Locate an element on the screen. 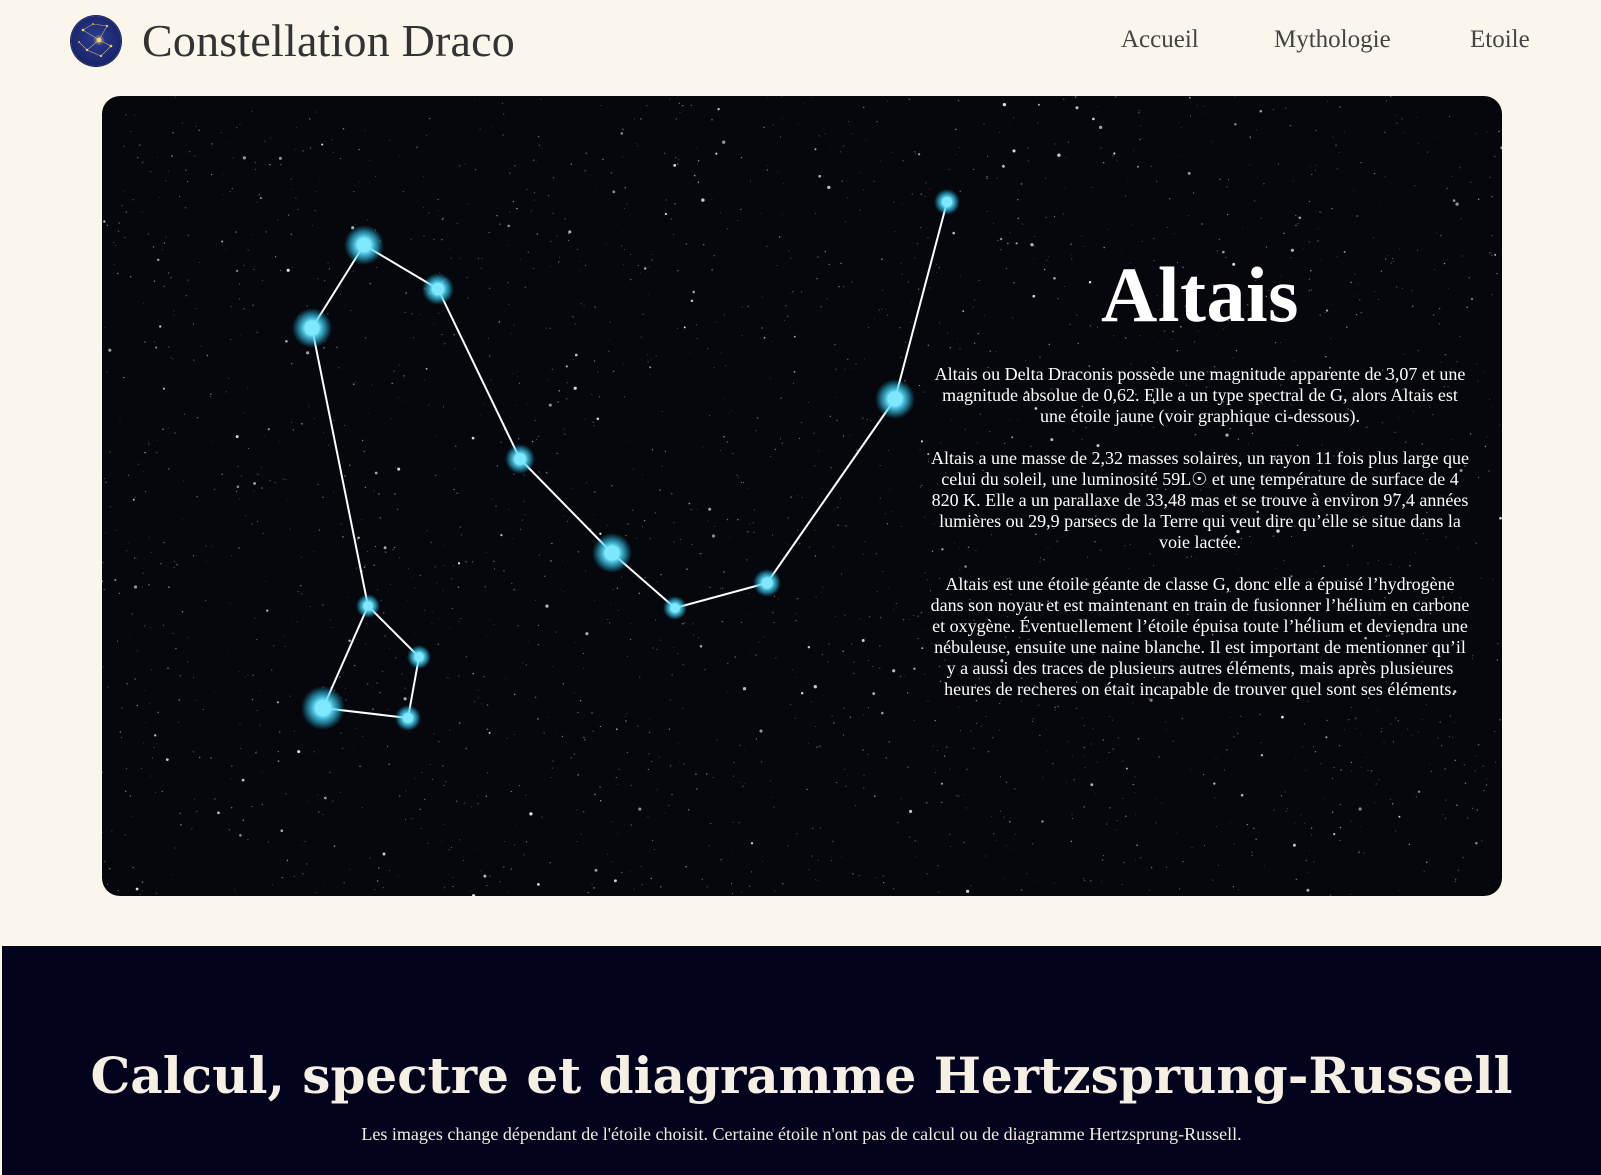 Image resolution: width=1601 pixels, height=1175 pixels. star-marker-altais is located at coordinates (895, 399).